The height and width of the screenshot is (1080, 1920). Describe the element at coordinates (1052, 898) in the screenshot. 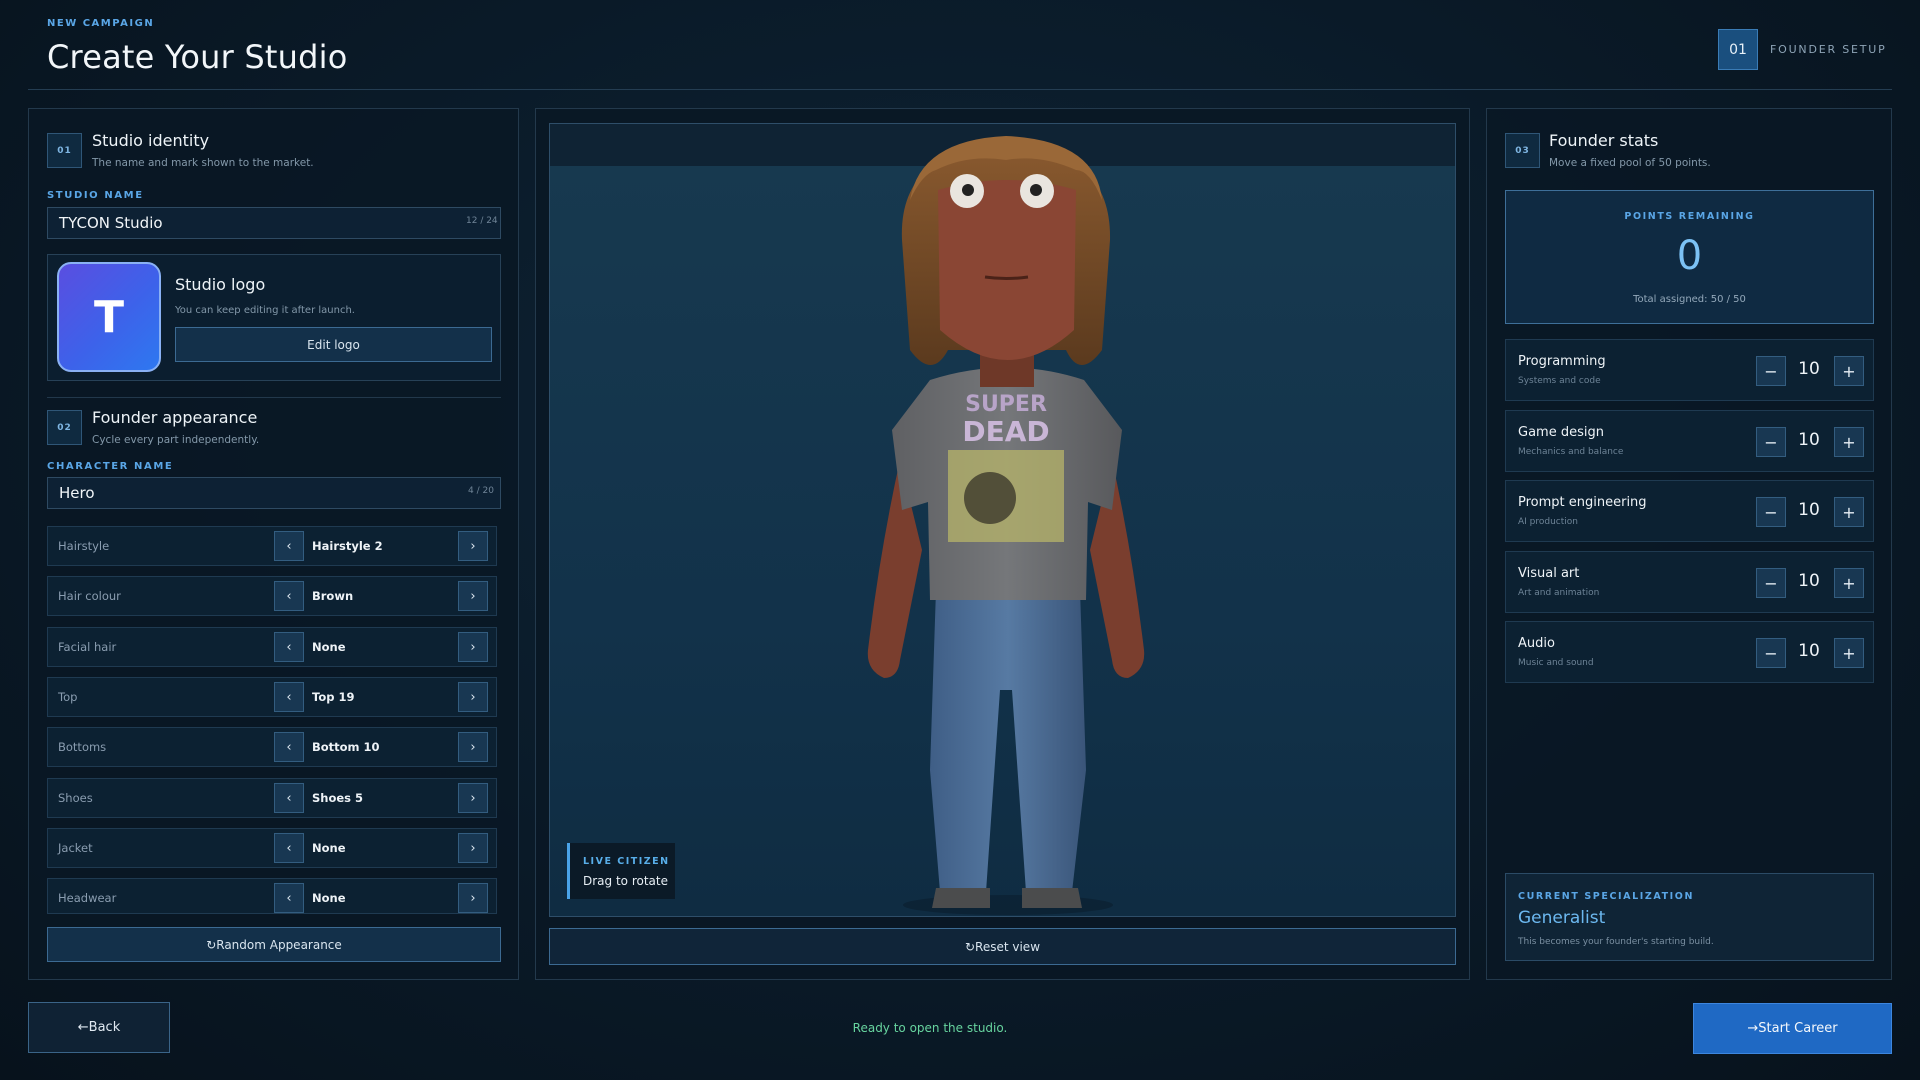

I see `character-right-shoe` at that location.